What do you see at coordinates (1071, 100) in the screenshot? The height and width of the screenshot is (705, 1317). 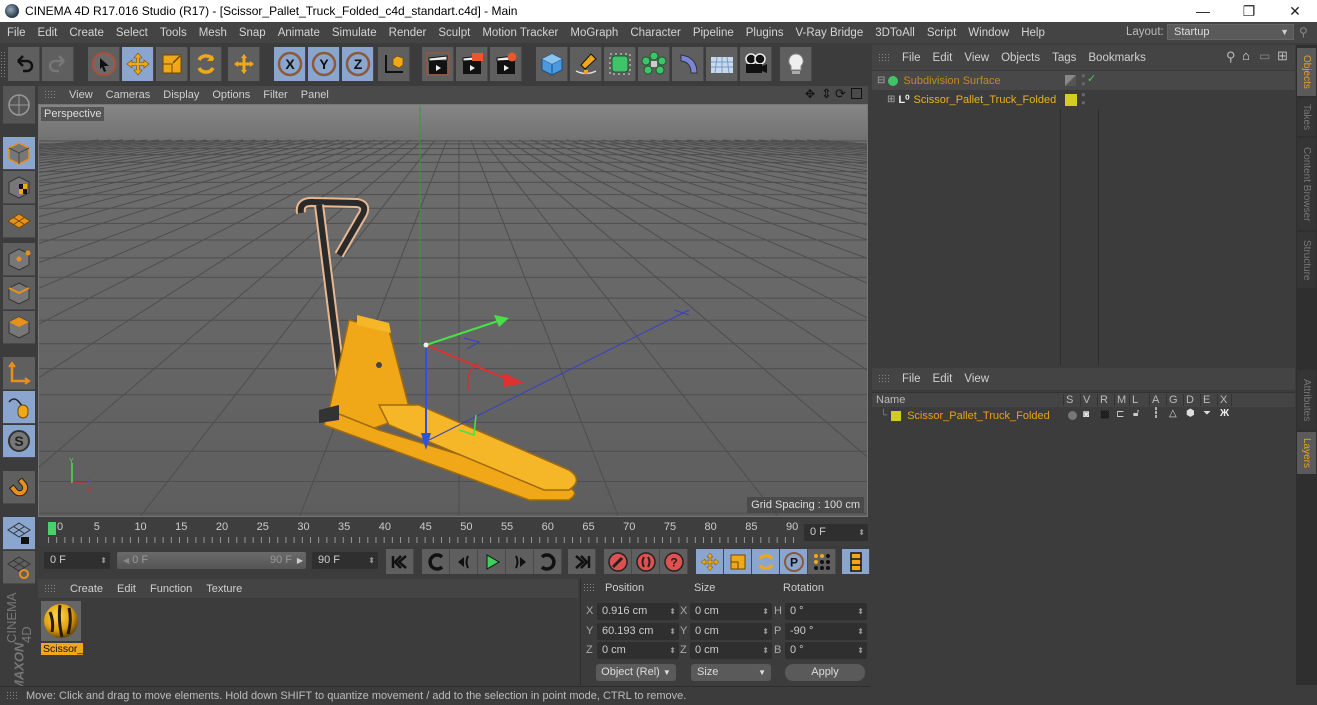 I see `layer-color-swatch` at bounding box center [1071, 100].